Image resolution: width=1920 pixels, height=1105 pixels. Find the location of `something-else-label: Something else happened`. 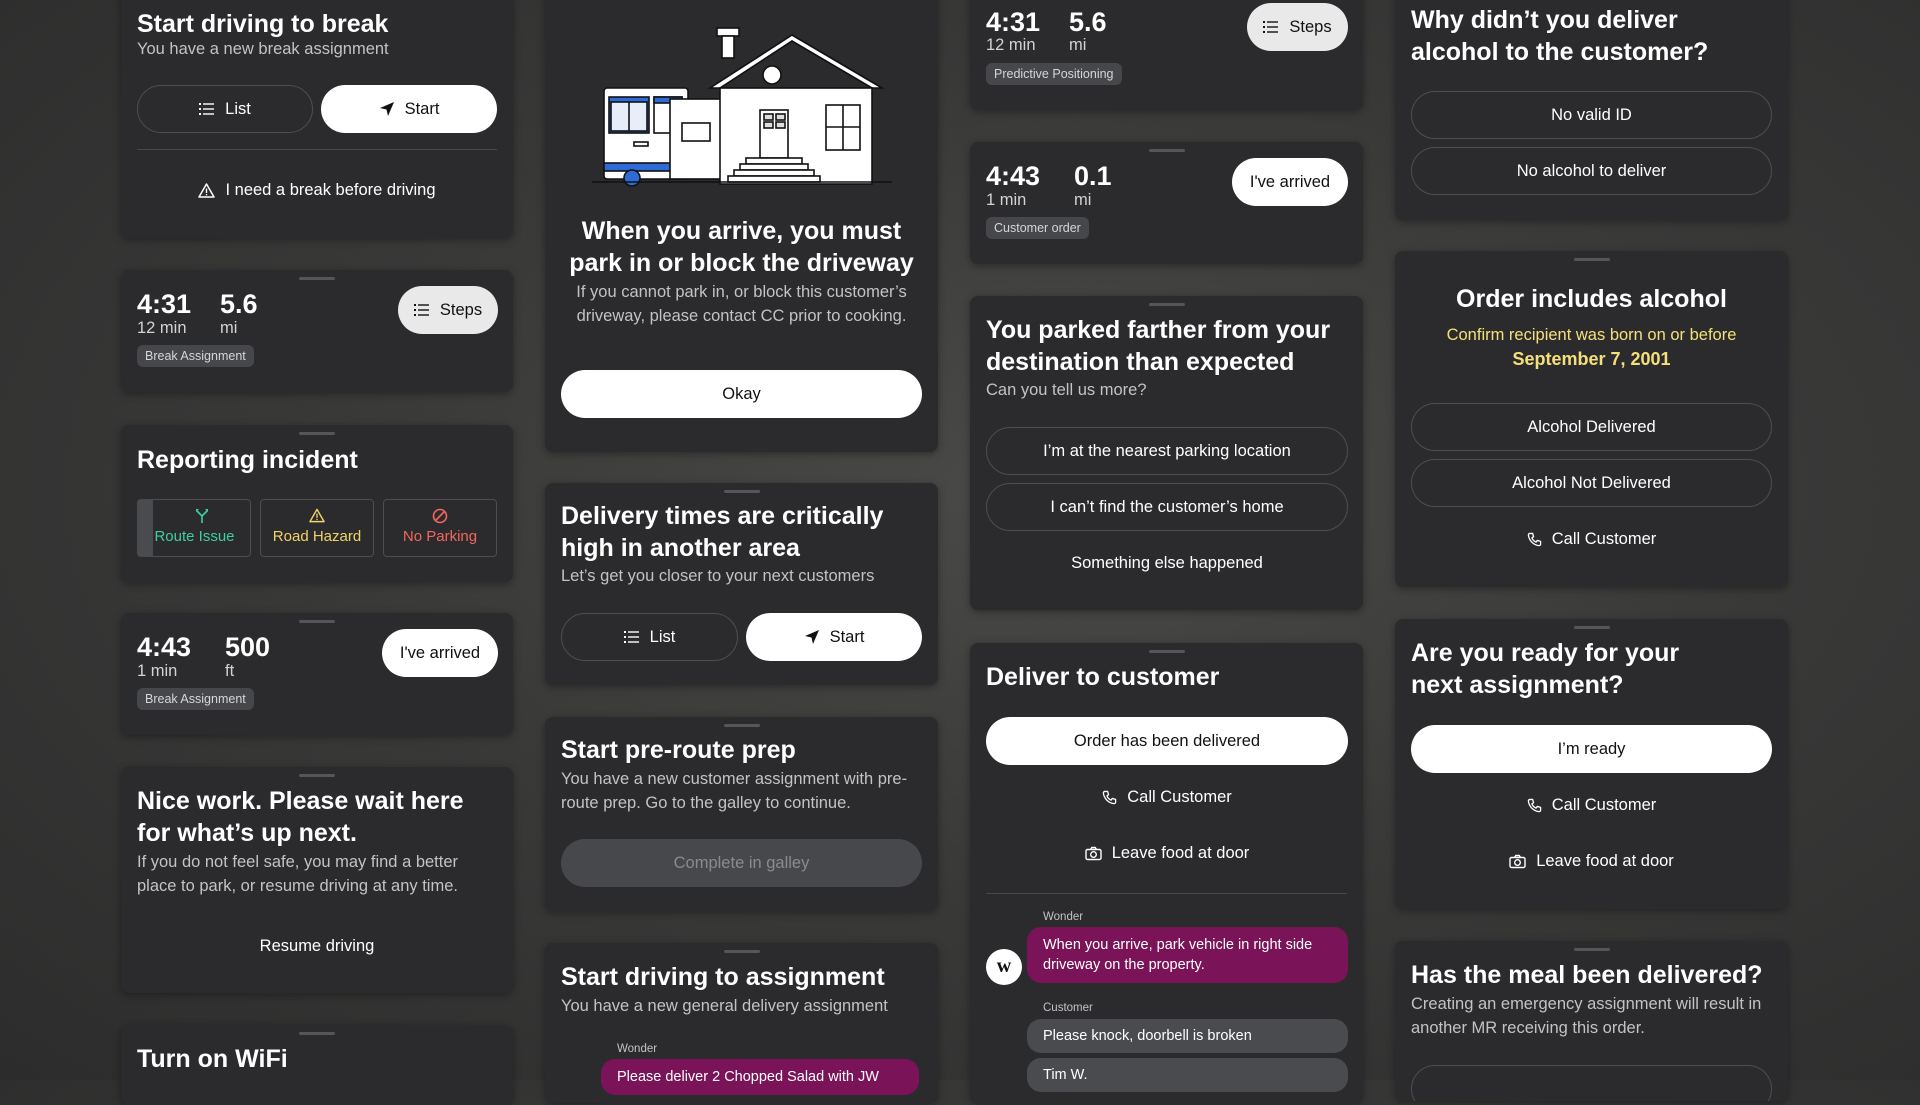

something-else-label: Something else happened is located at coordinates (1167, 562).